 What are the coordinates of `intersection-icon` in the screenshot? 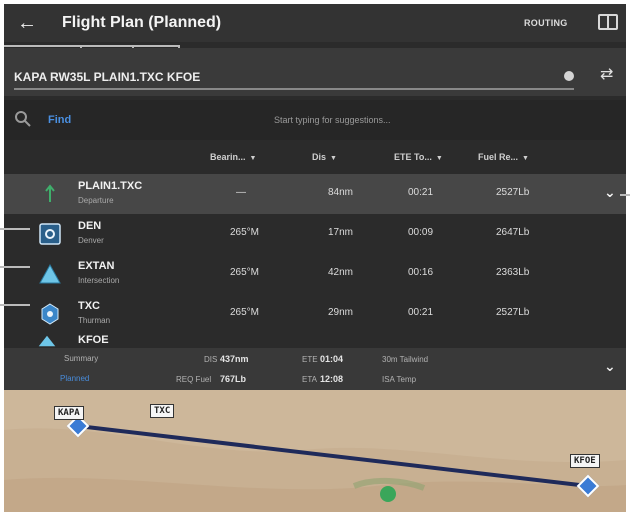 It's located at (50, 273).